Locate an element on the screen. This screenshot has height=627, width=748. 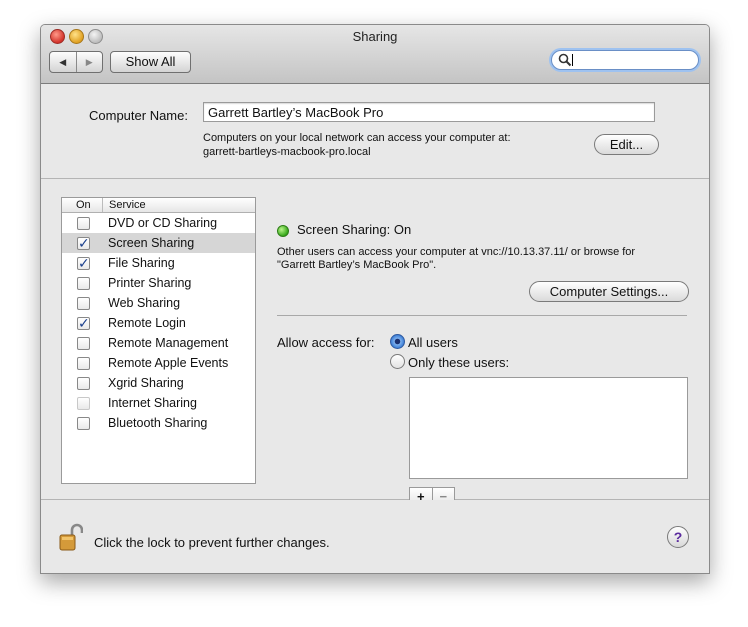
service-row: Remote Apple Events is located at coordinates (158, 363).